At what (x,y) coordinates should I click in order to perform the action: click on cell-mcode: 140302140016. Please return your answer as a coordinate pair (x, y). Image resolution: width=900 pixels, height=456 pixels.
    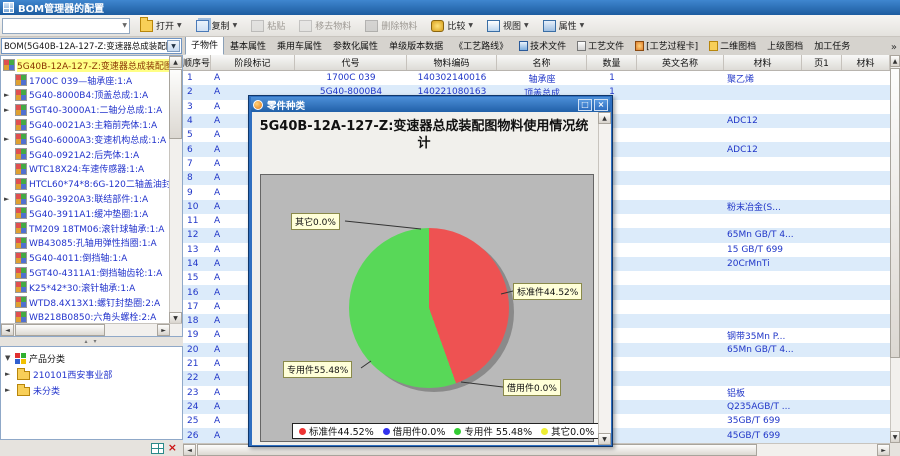
    Looking at the image, I should click on (452, 78).